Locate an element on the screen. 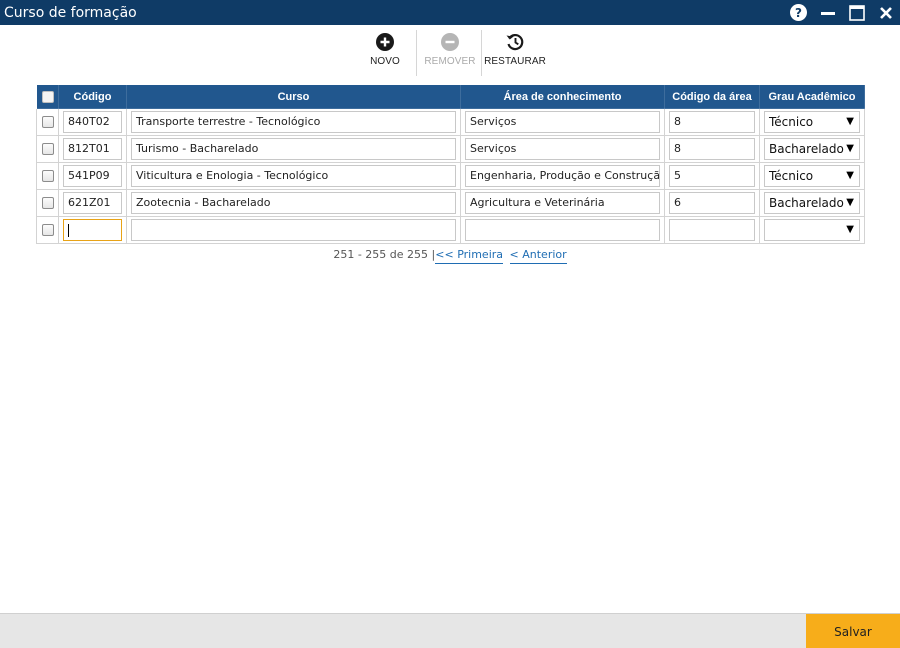 This screenshot has width=900, height=648. codigo-area-cell is located at coordinates (712, 230).